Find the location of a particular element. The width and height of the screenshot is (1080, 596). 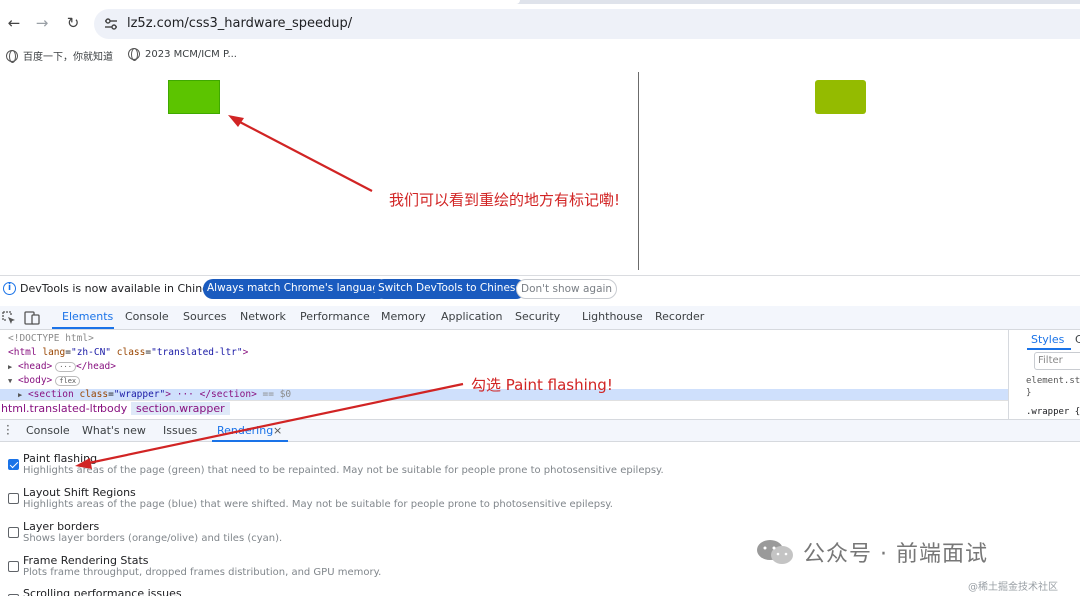

paint-flash-box is located at coordinates (194, 97).